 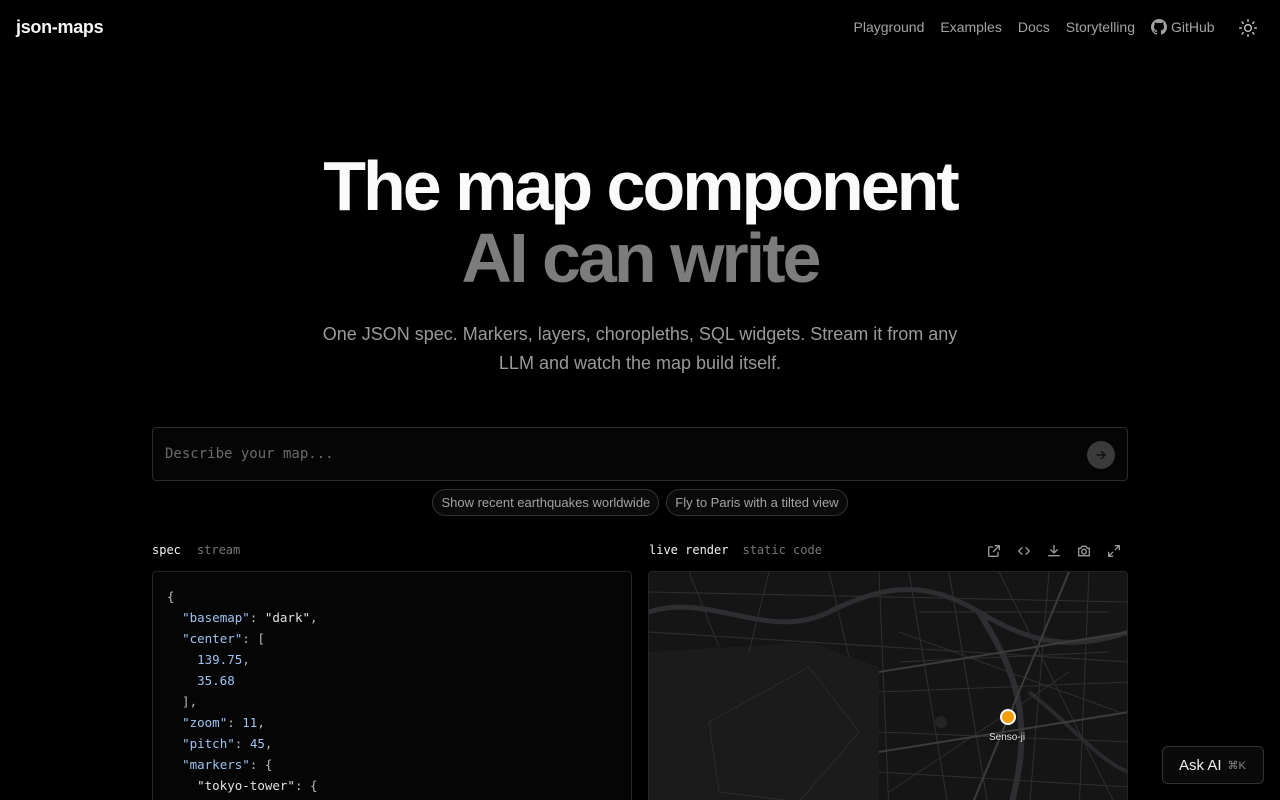 I want to click on external-link-icon, so click(x=994, y=551).